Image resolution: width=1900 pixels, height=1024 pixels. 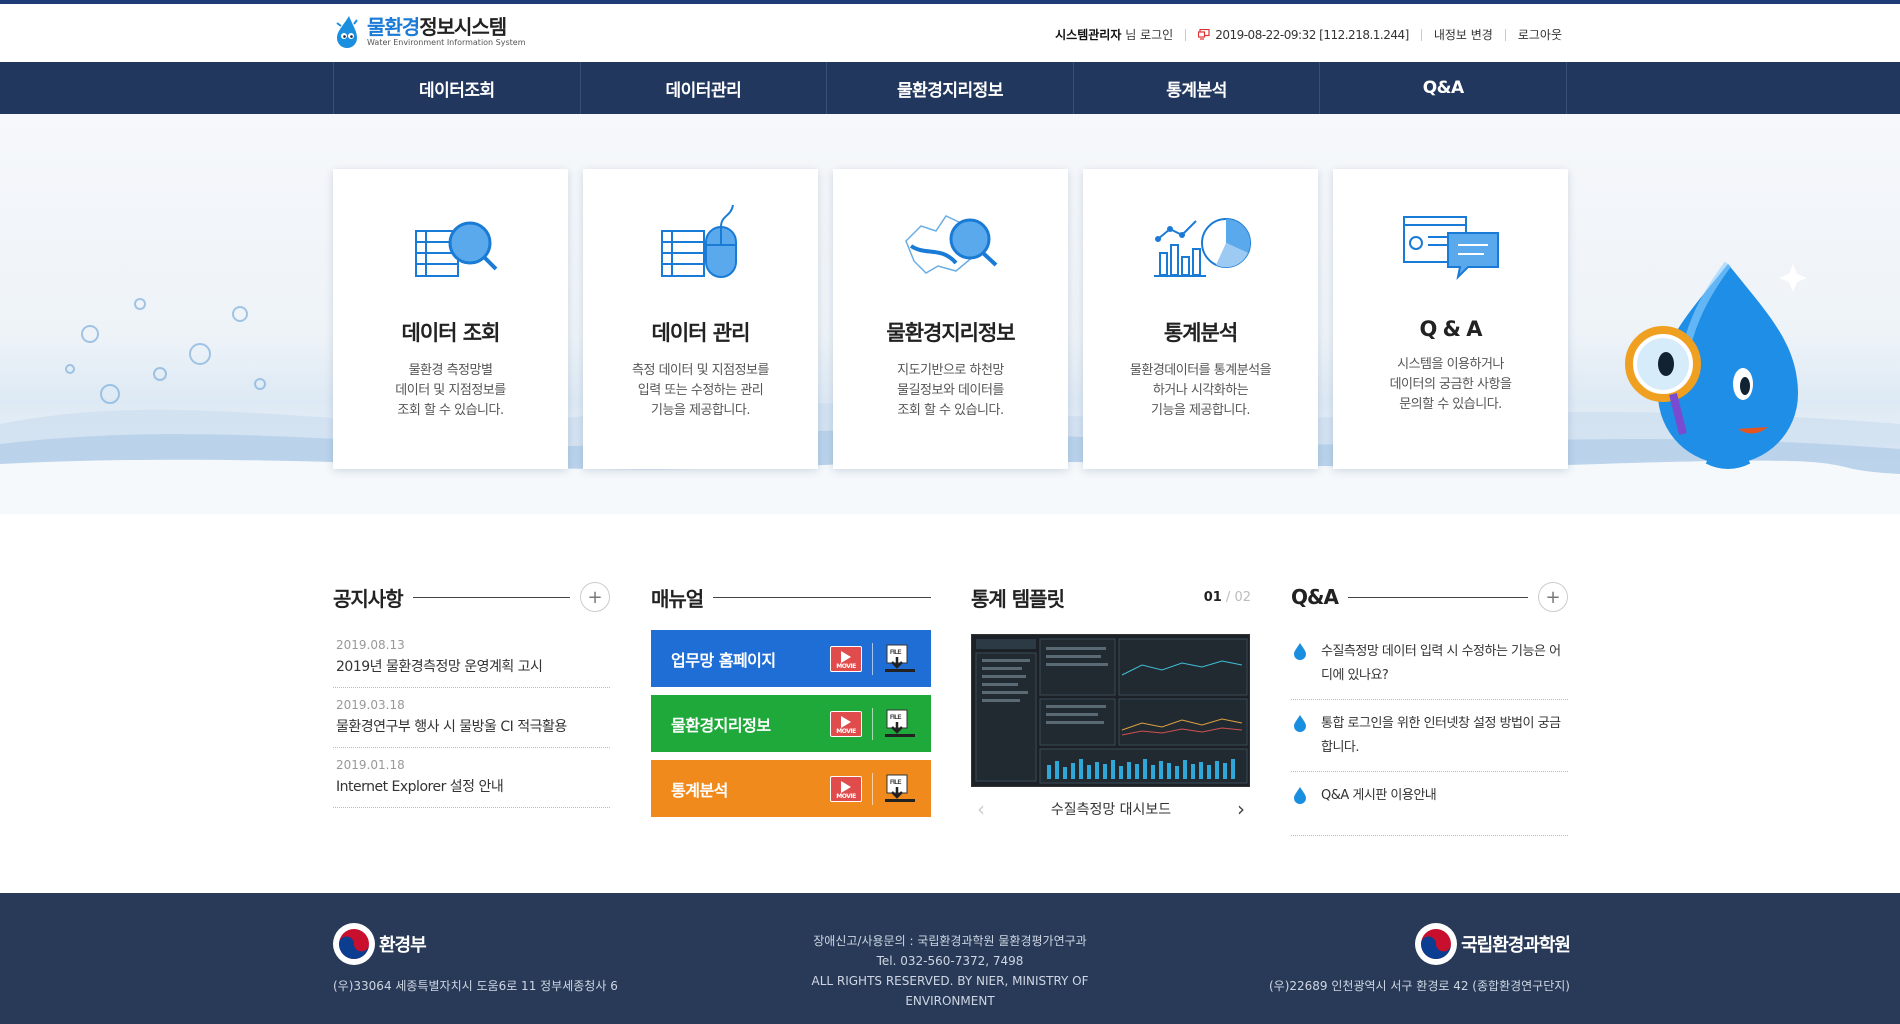 I want to click on section-title: Q&A, so click(x=1315, y=597).